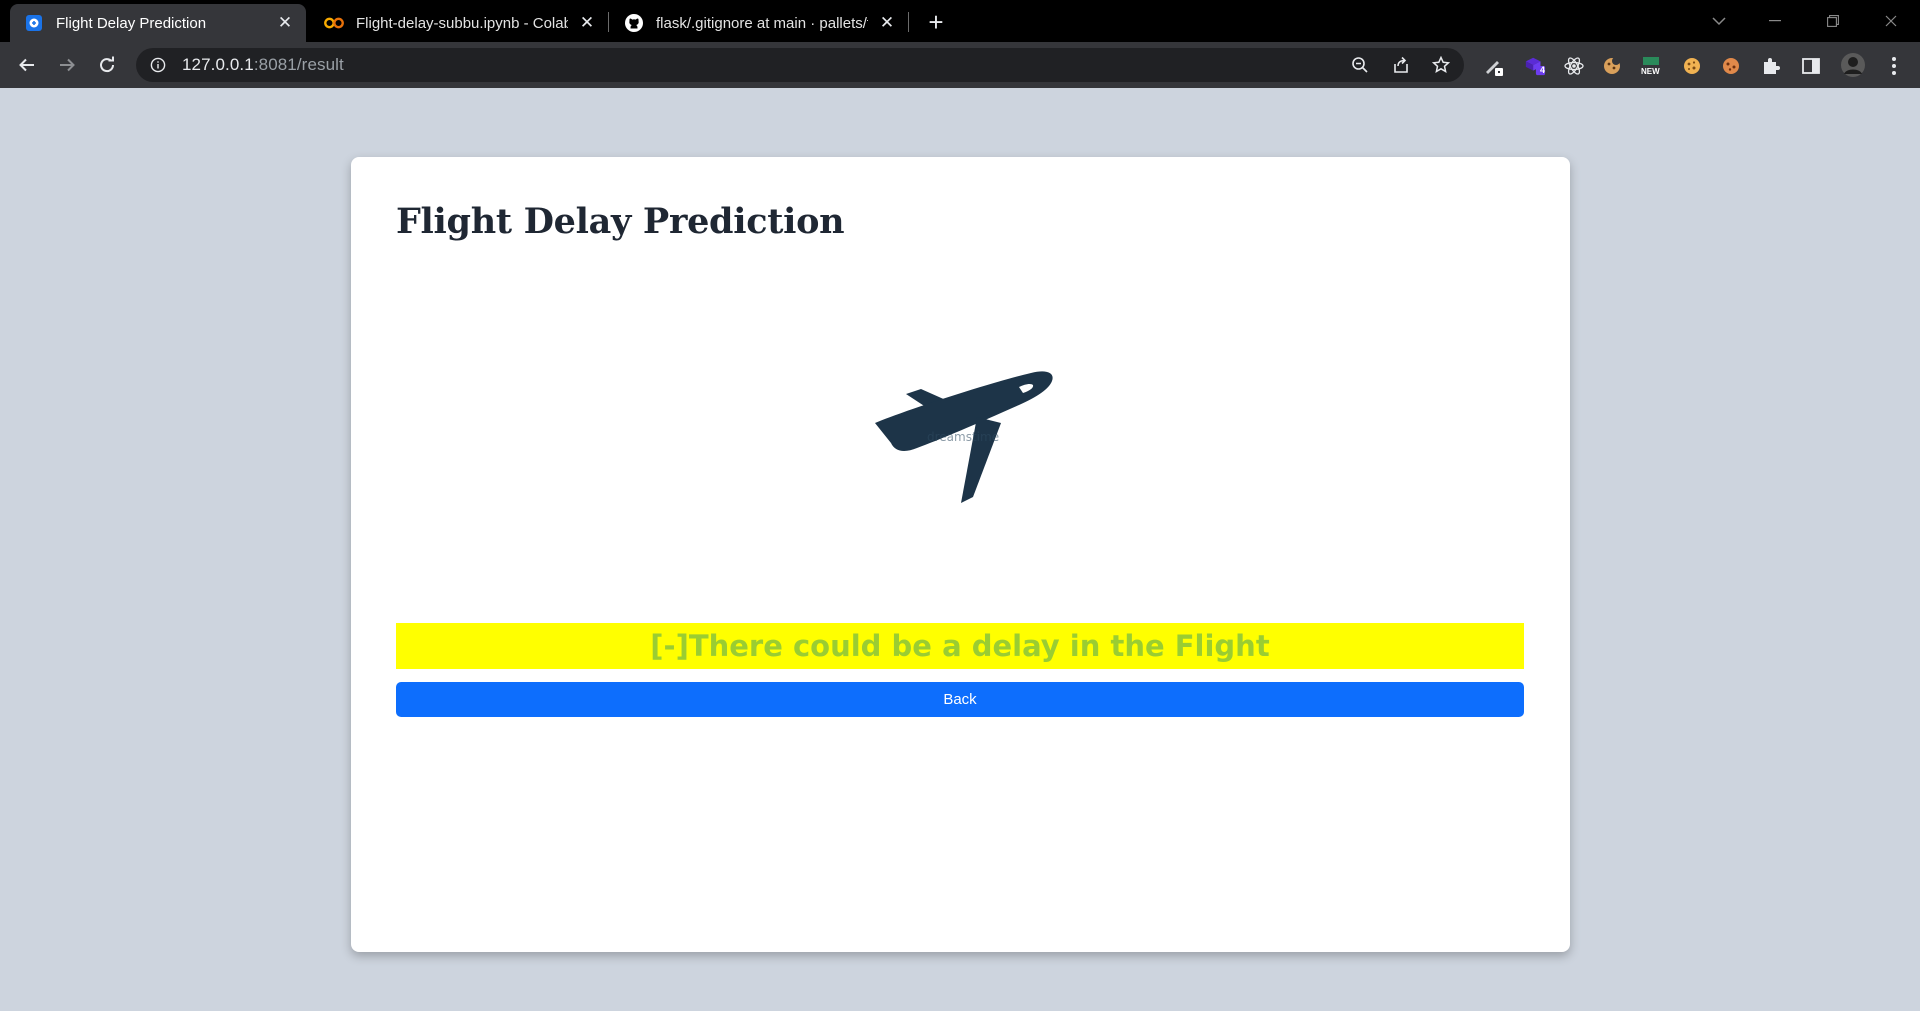  I want to click on cookie-manager-icon, so click(1731, 66).